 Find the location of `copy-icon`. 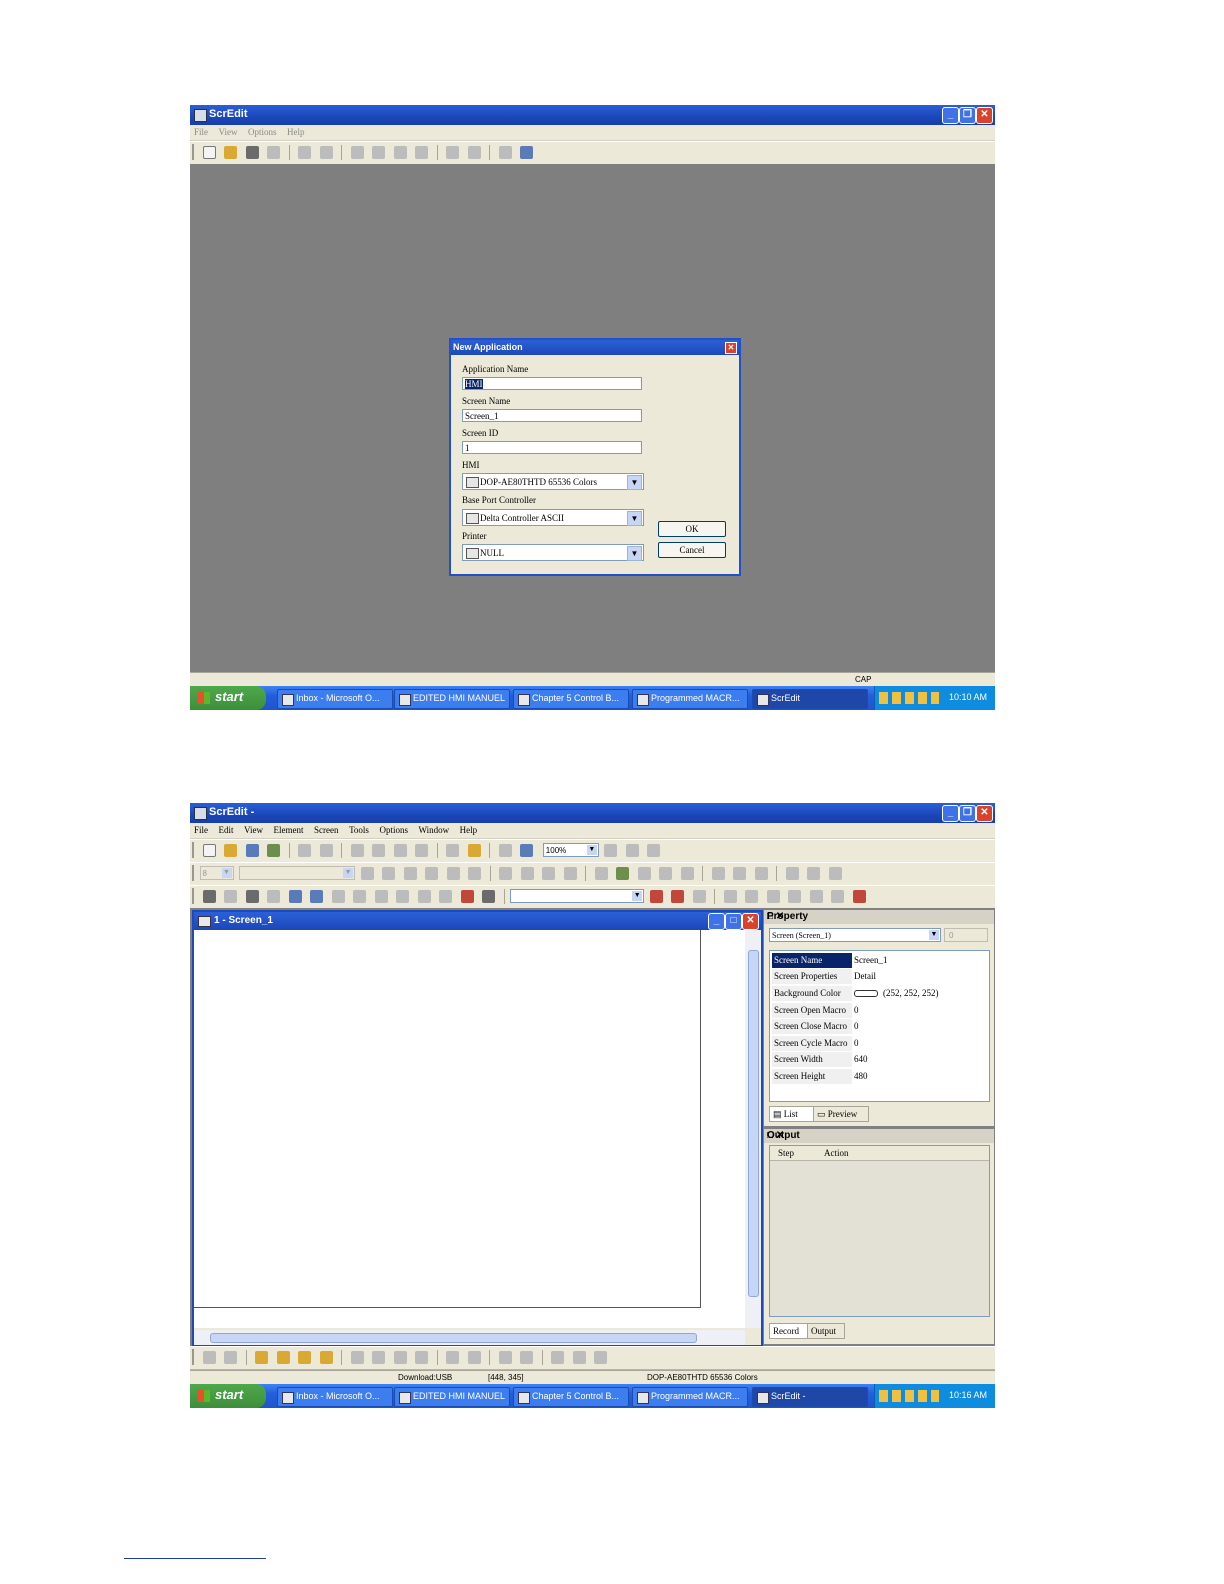

copy-icon is located at coordinates (379, 850).